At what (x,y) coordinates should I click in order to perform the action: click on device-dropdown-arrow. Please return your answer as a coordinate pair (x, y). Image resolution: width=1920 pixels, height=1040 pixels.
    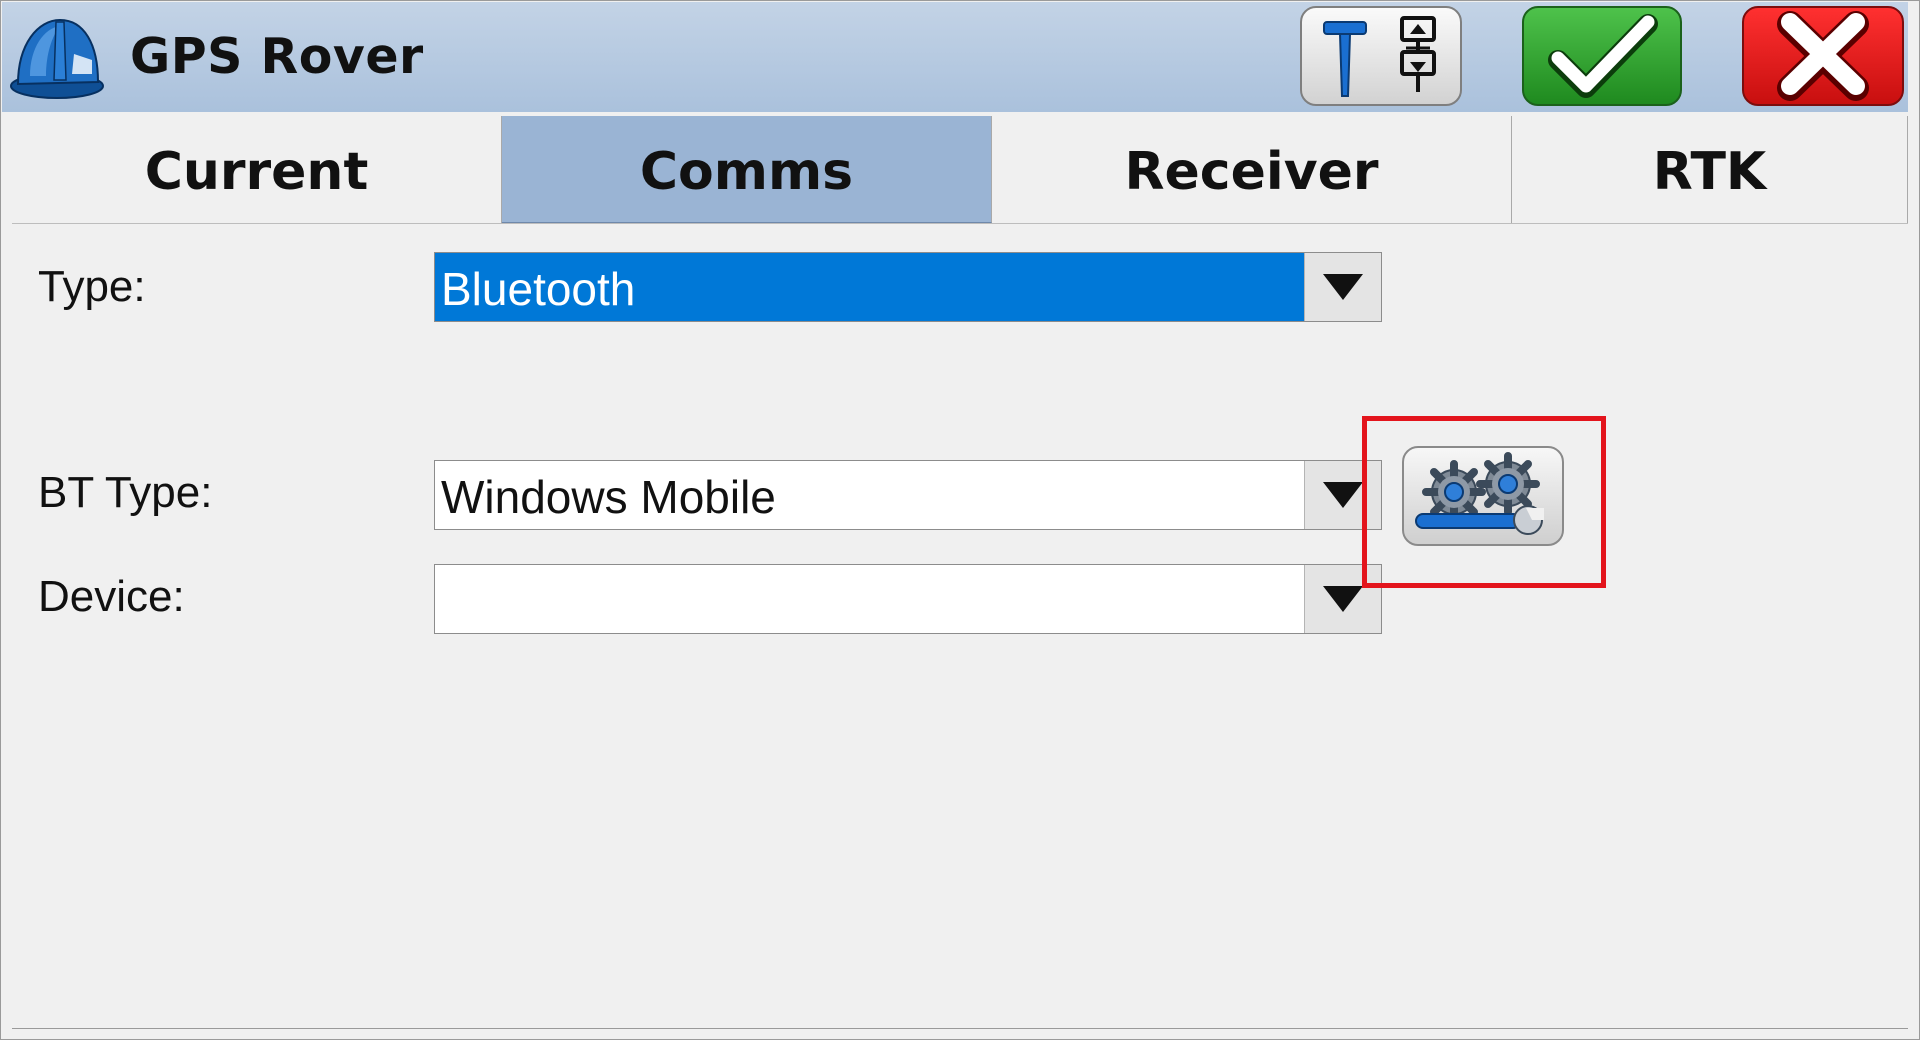
    Looking at the image, I should click on (1342, 599).